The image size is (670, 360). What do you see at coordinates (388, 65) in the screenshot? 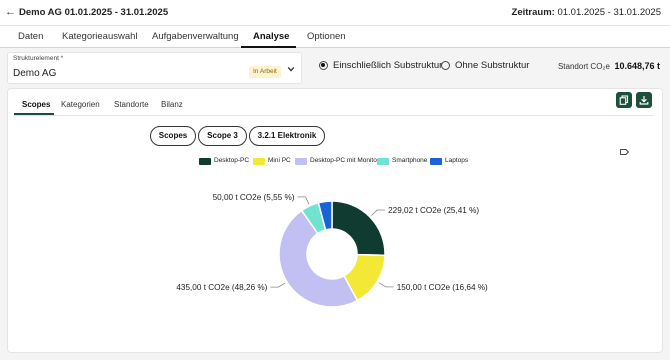
I see `radio-with-label: Einschließlich Substruktur` at bounding box center [388, 65].